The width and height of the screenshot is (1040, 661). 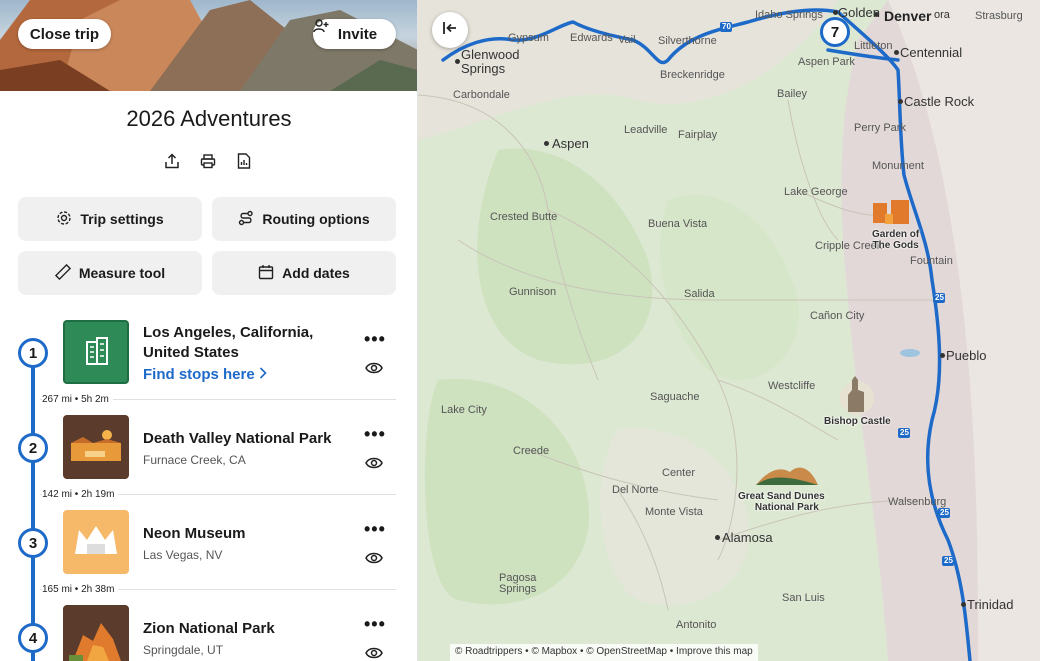 What do you see at coordinates (908, 16) in the screenshot?
I see `city-label: Denver` at bounding box center [908, 16].